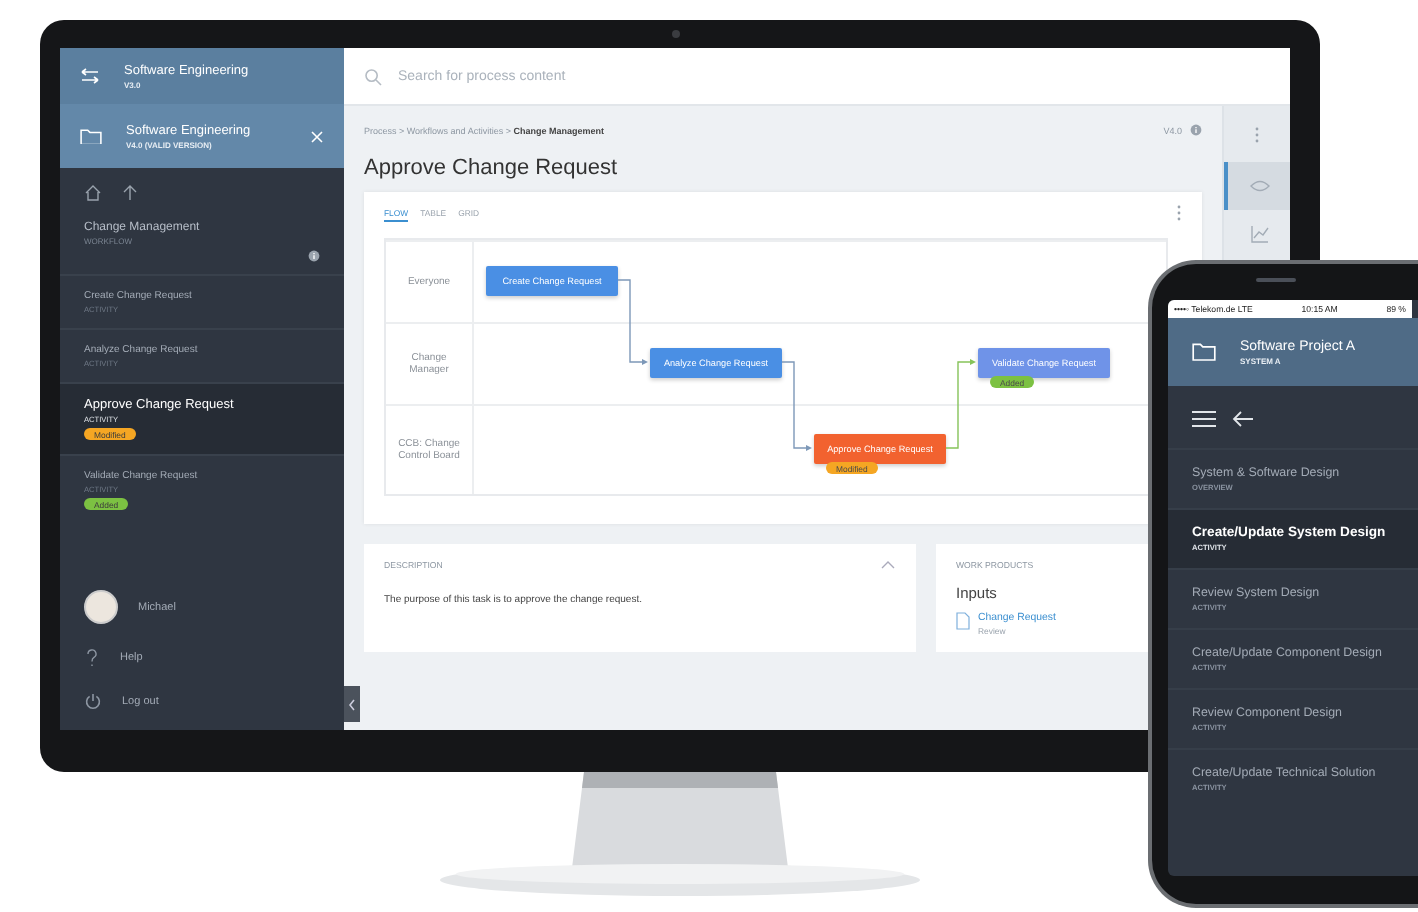  I want to click on chevron-left-icon, so click(352, 704).